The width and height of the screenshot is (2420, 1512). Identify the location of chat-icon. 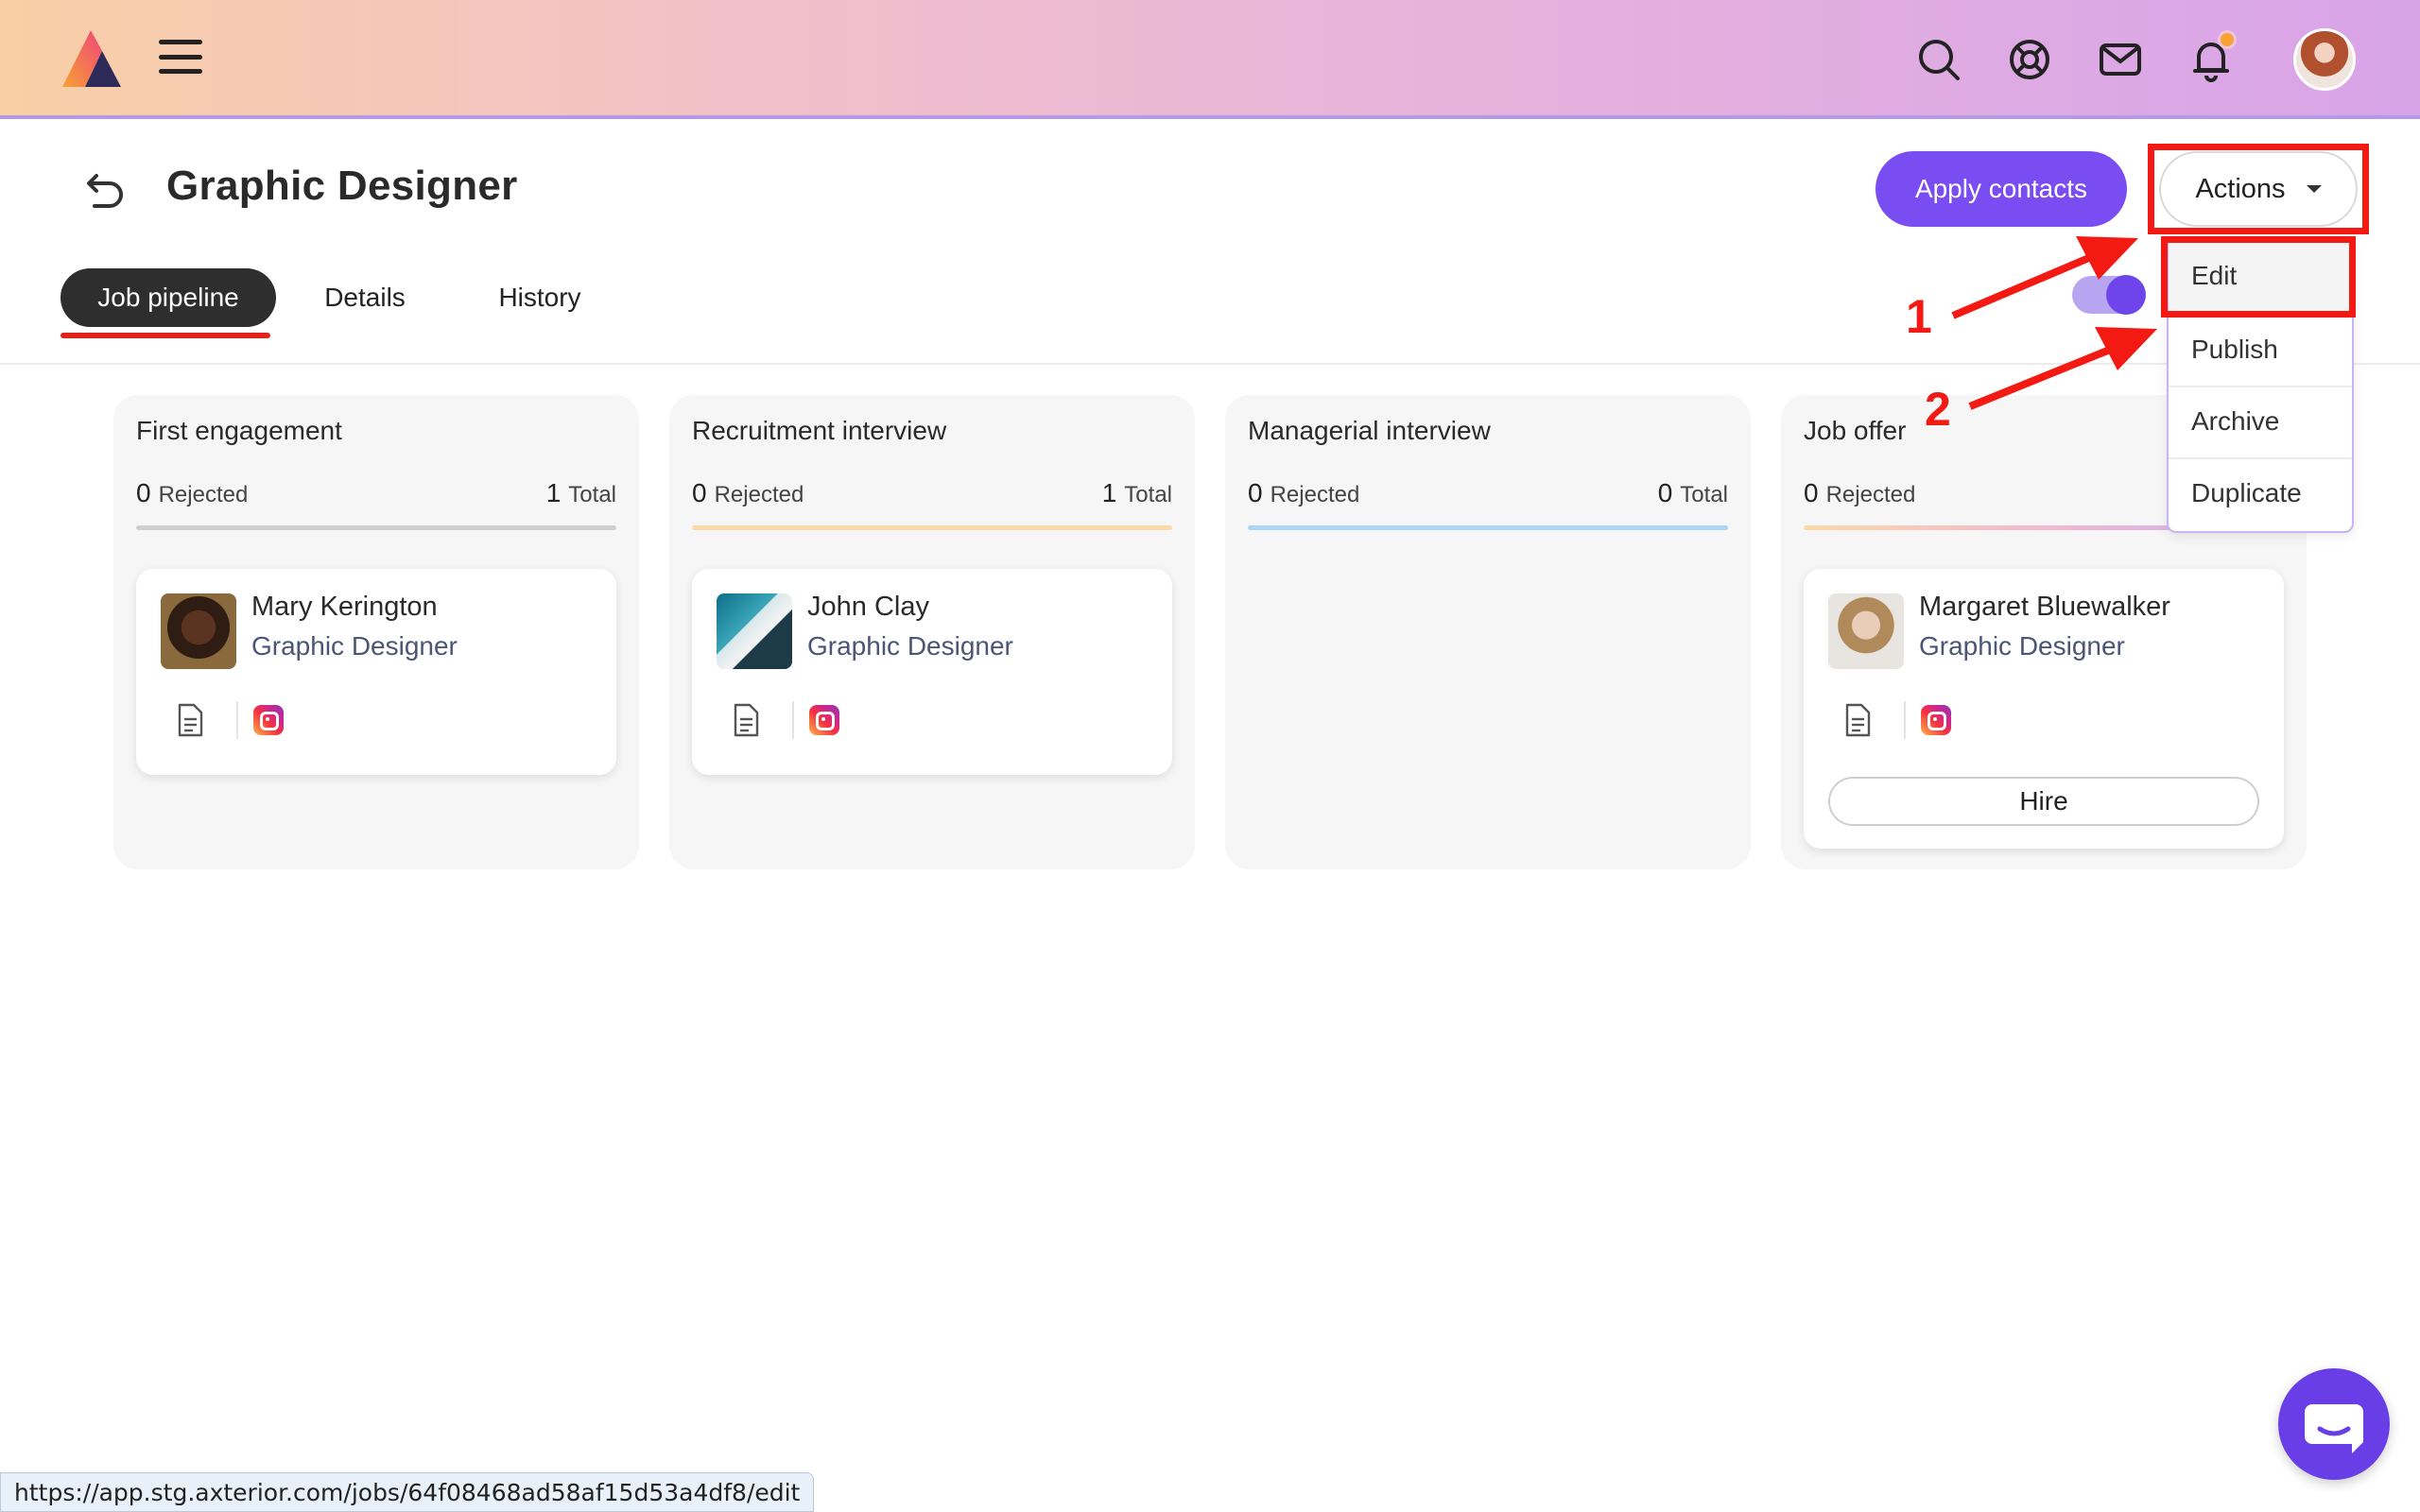
(2334, 1428).